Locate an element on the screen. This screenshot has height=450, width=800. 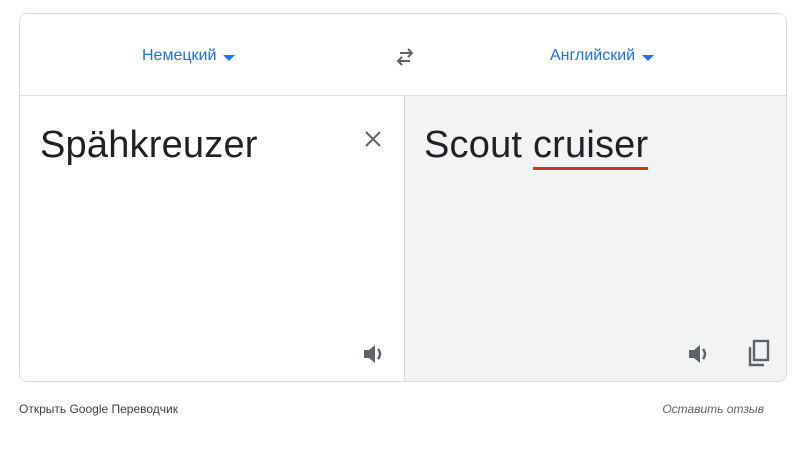
copy-icon is located at coordinates (759, 353).